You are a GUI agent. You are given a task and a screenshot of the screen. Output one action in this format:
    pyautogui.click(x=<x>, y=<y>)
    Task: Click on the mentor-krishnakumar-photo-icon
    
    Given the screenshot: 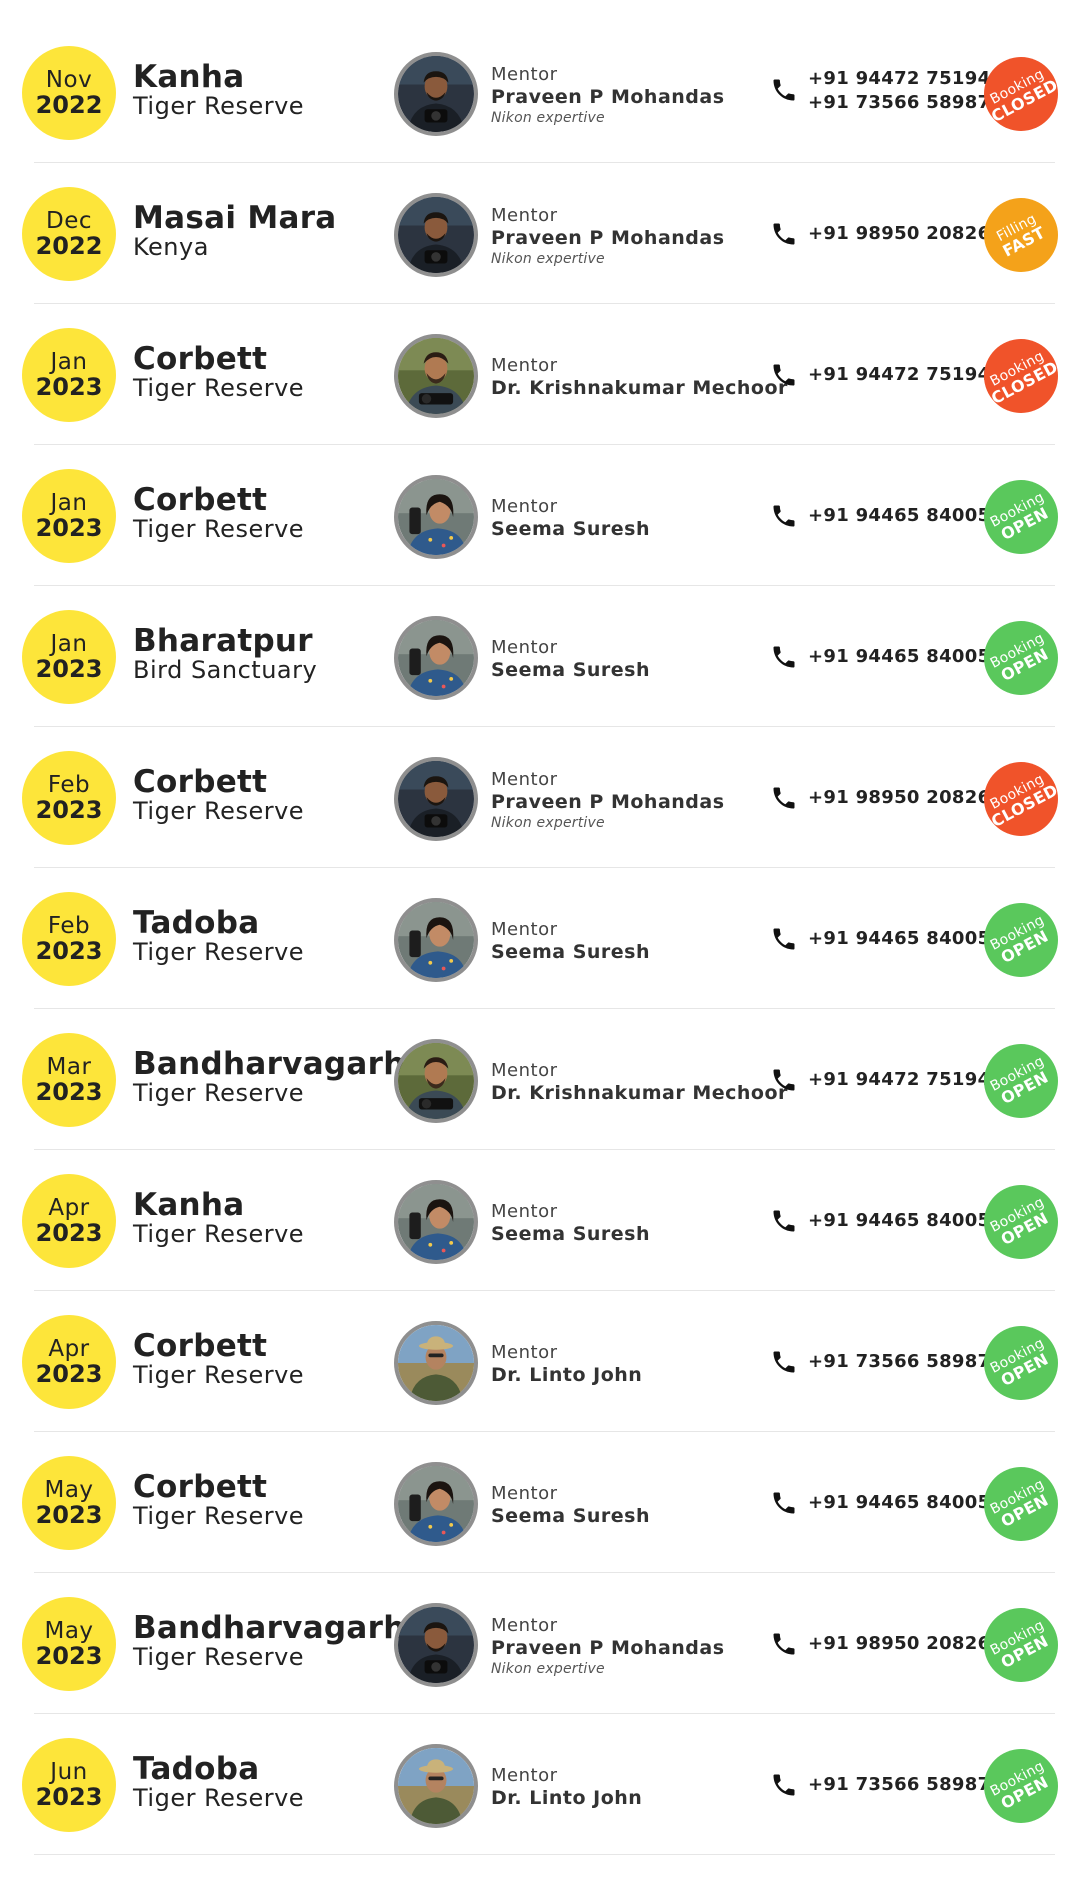 What is the action you would take?
    pyautogui.click(x=436, y=1081)
    